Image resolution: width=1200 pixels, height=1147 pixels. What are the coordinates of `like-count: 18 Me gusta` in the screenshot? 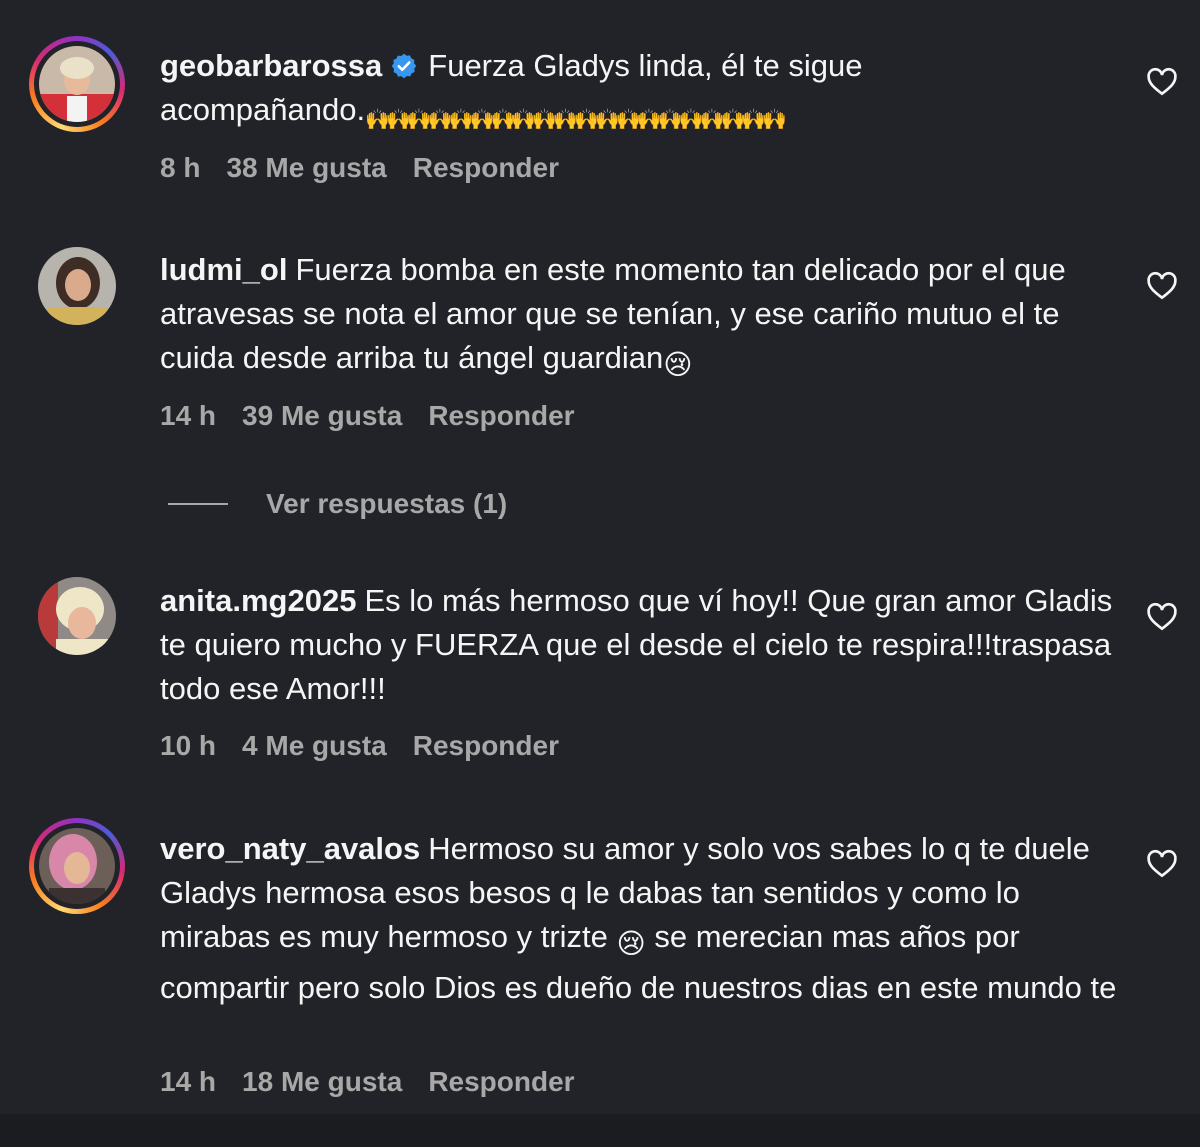 It's located at (322, 1081).